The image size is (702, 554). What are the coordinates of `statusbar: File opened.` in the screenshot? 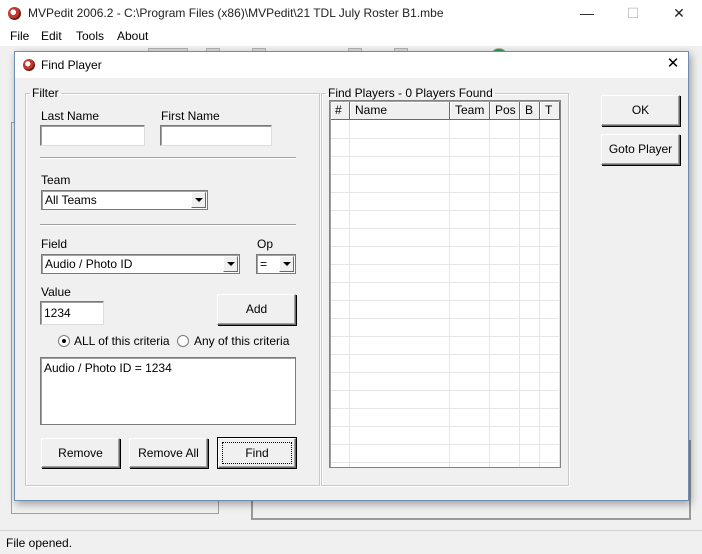 It's located at (351, 542).